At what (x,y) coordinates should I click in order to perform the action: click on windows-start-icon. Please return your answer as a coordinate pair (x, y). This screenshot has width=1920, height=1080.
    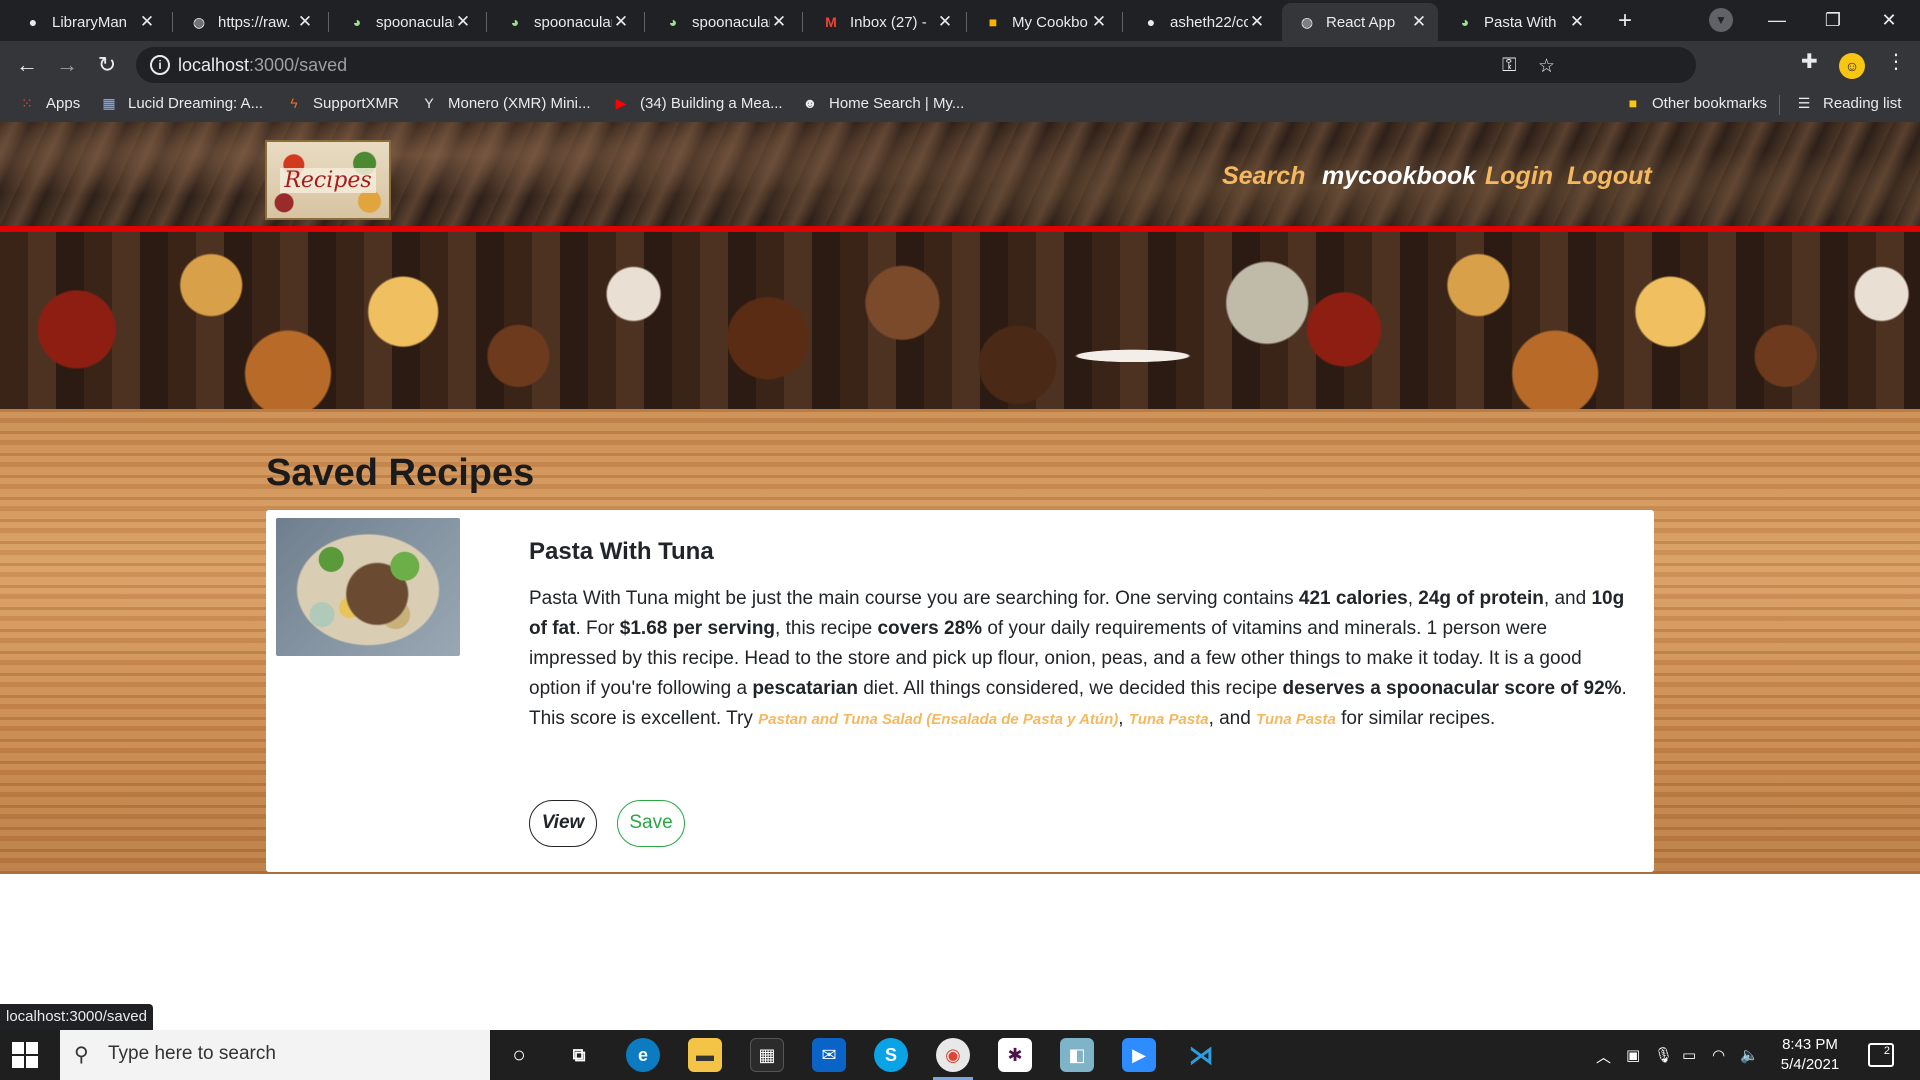
    Looking at the image, I should click on (25, 1055).